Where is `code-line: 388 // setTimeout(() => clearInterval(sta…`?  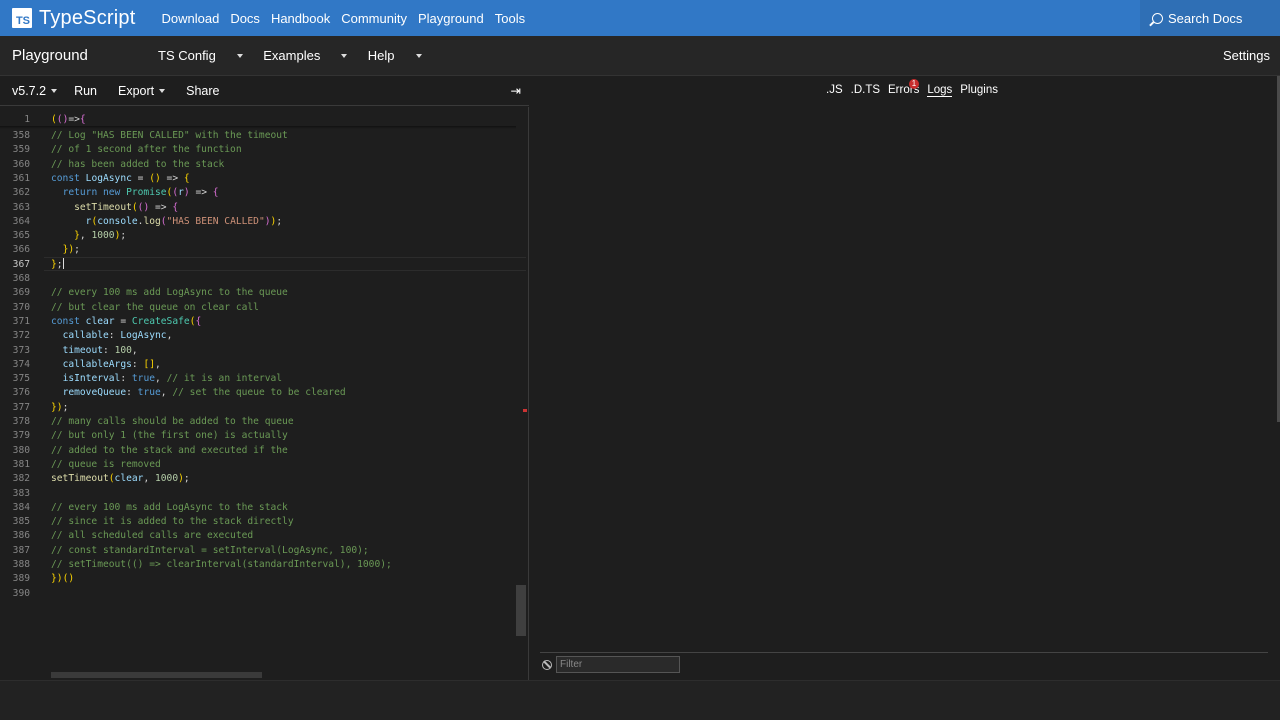 code-line: 388 // setTimeout(() => clearInterval(sta… is located at coordinates (264, 565).